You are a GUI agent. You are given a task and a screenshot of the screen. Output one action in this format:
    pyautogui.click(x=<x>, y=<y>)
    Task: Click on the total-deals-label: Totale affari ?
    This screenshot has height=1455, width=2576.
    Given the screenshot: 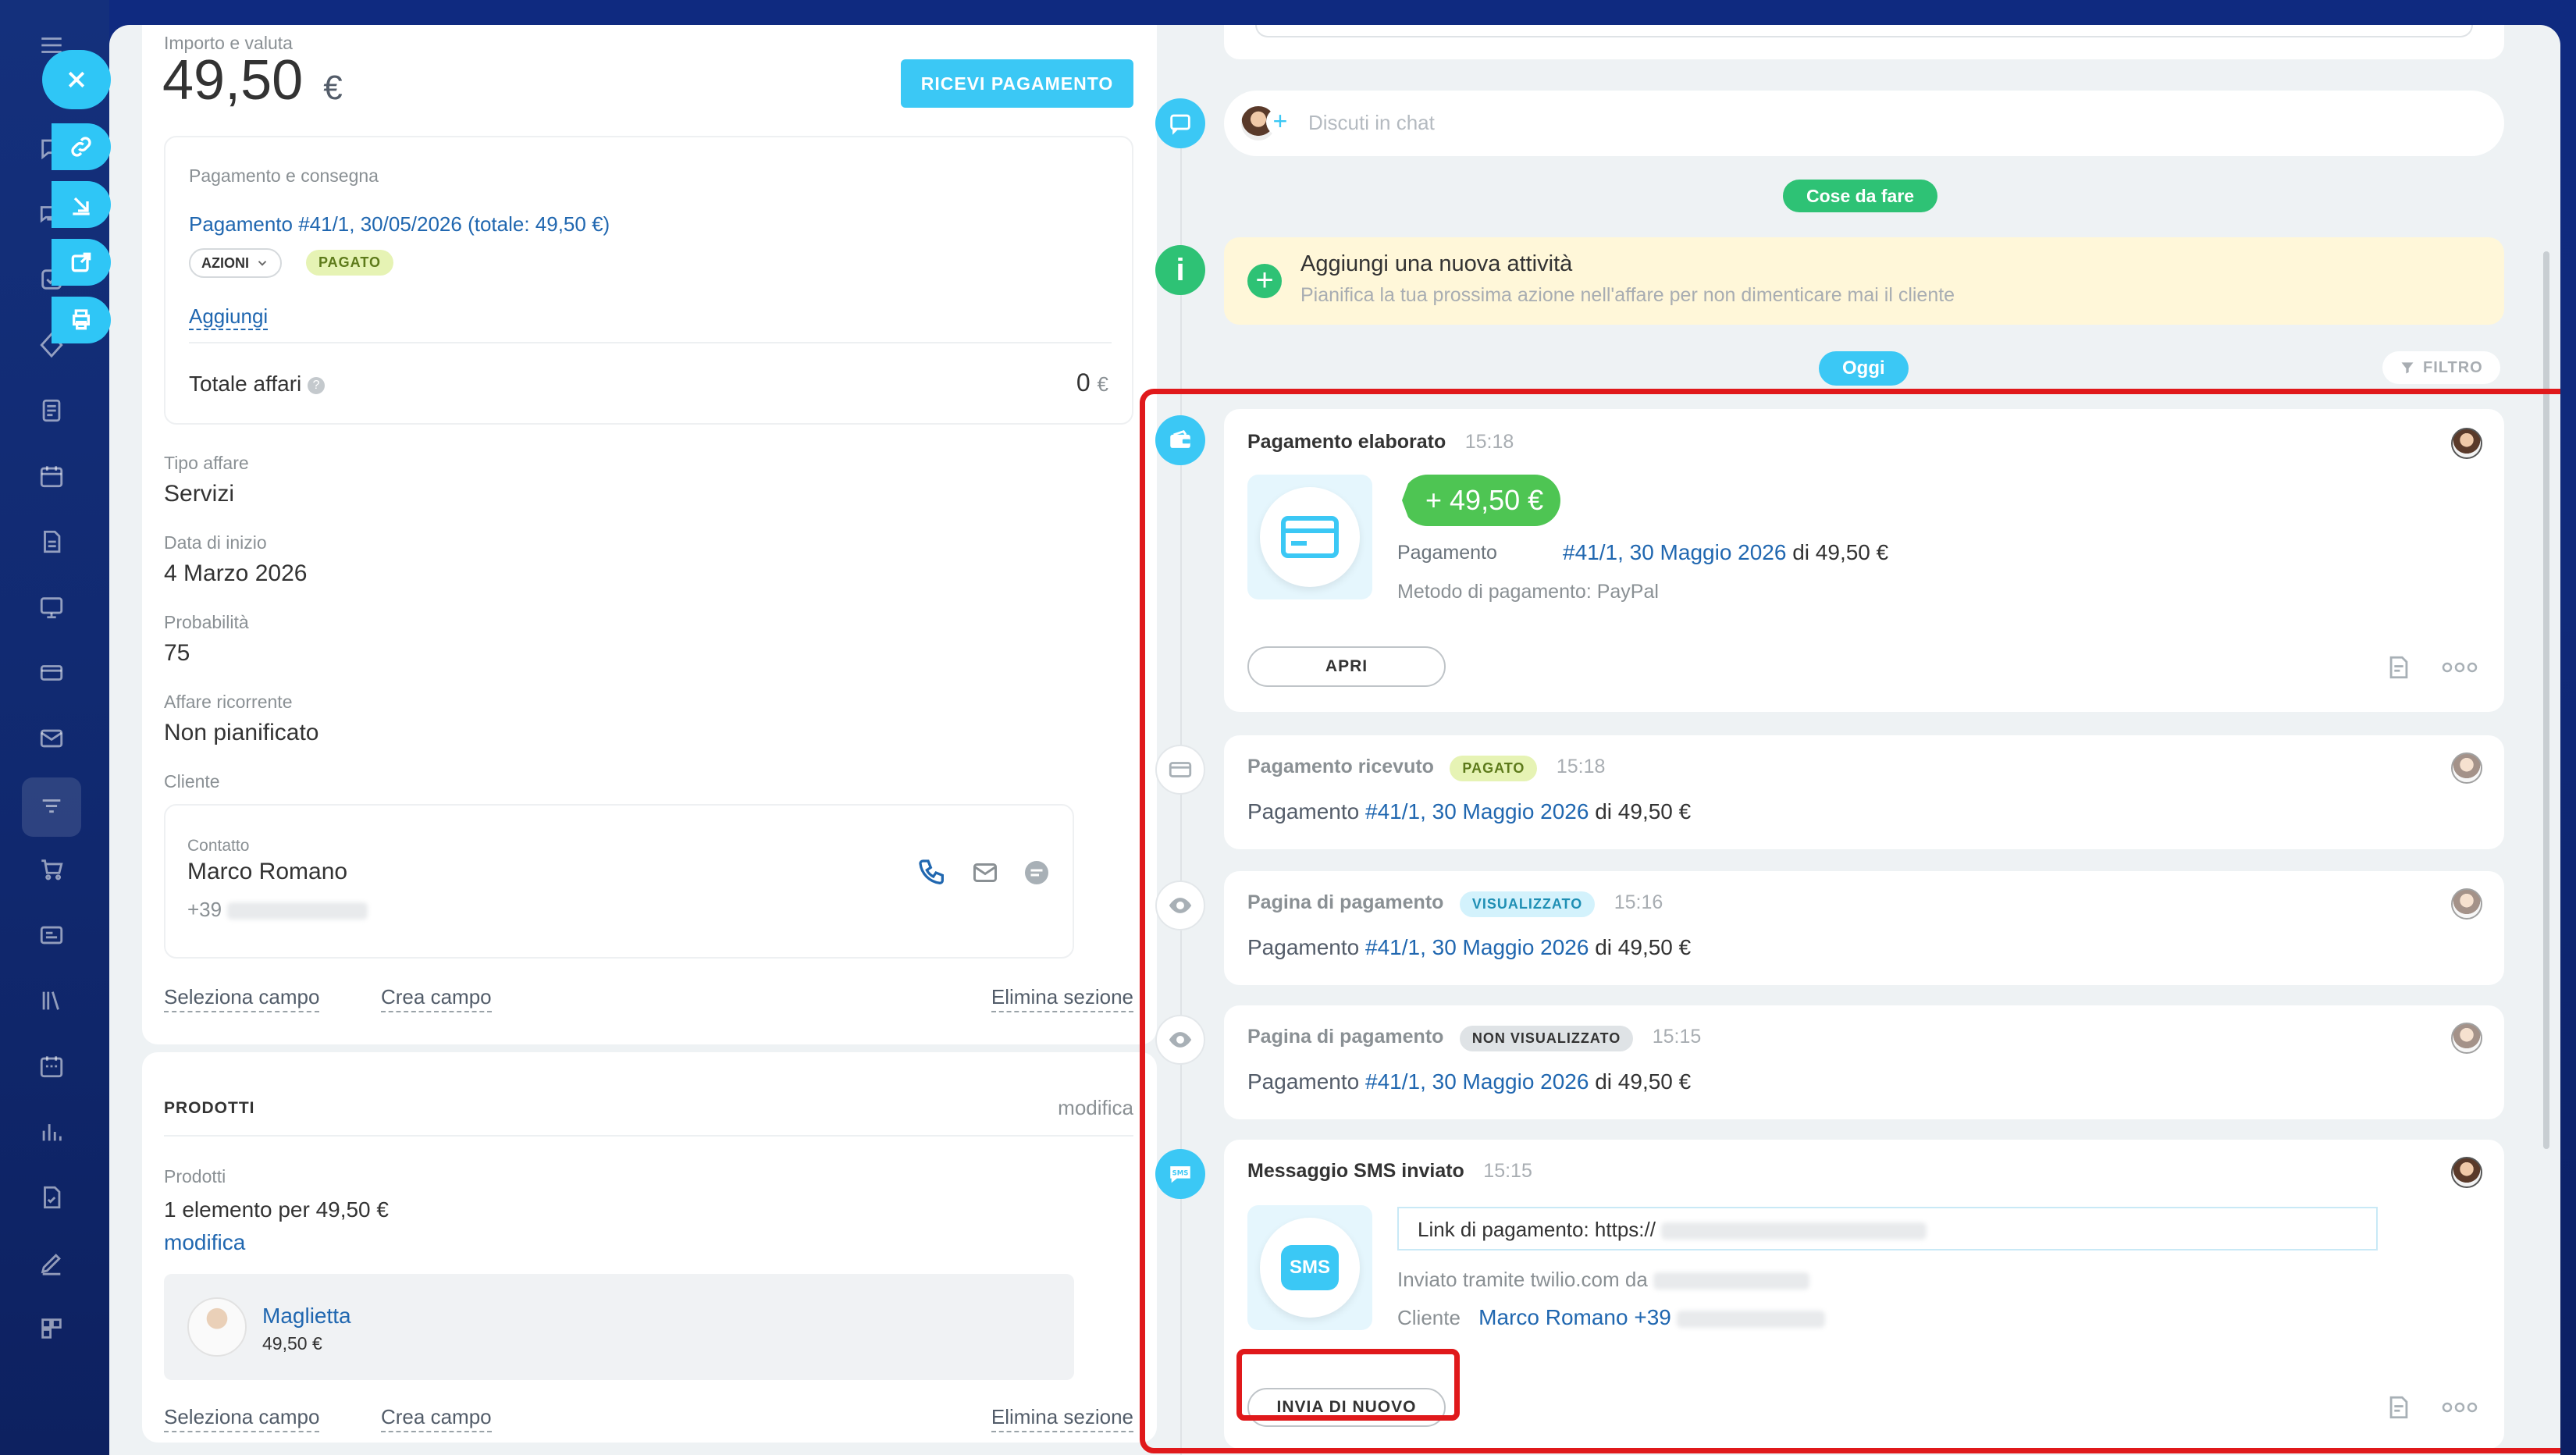 What is the action you would take?
    pyautogui.click(x=257, y=384)
    